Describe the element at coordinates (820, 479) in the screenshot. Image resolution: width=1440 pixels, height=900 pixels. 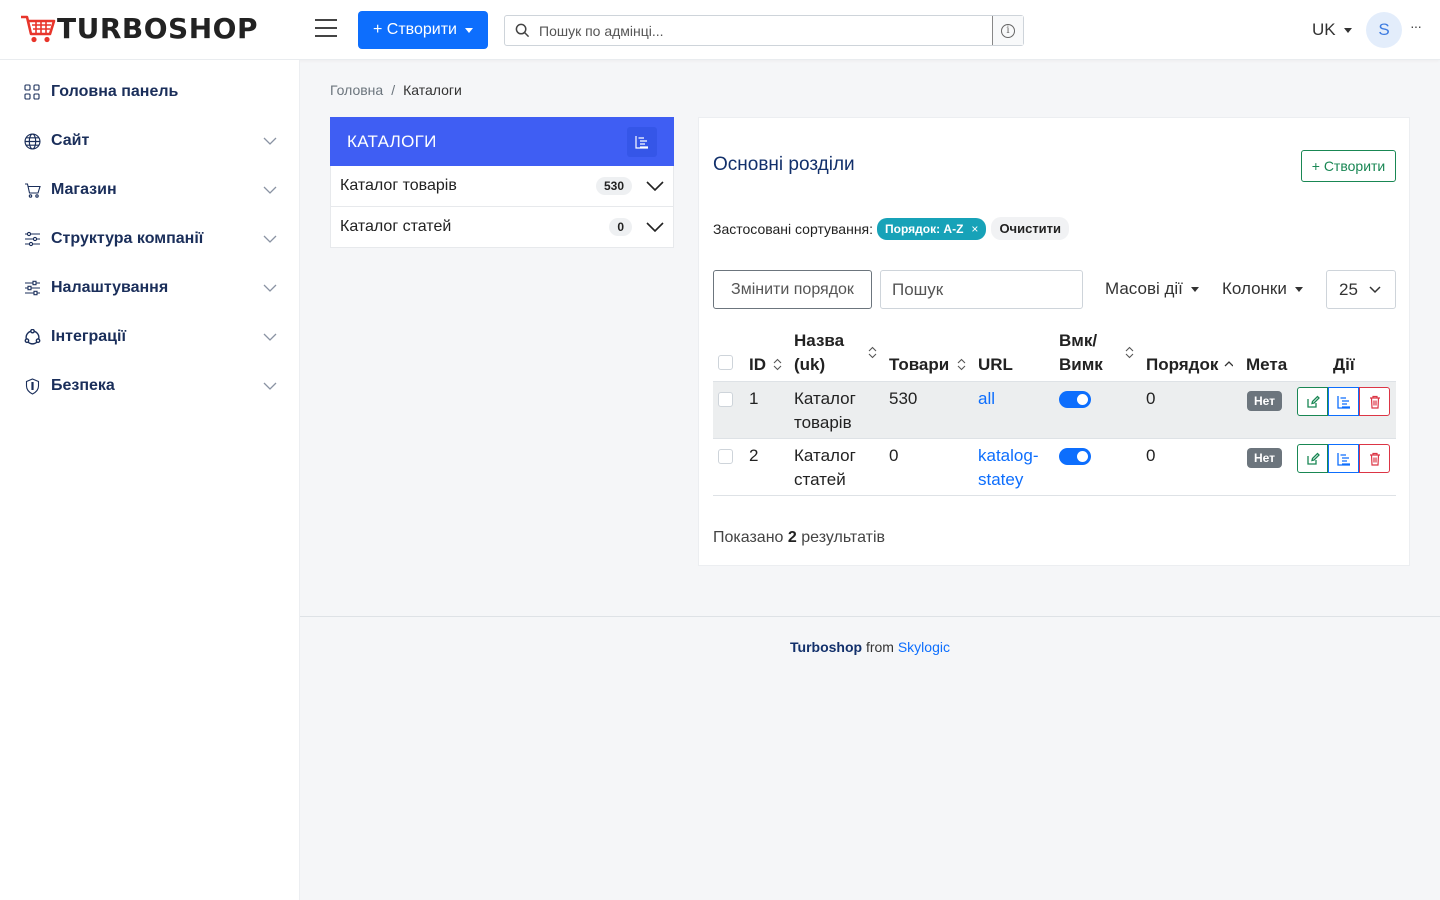
I see `cell-name-line2: статей` at that location.